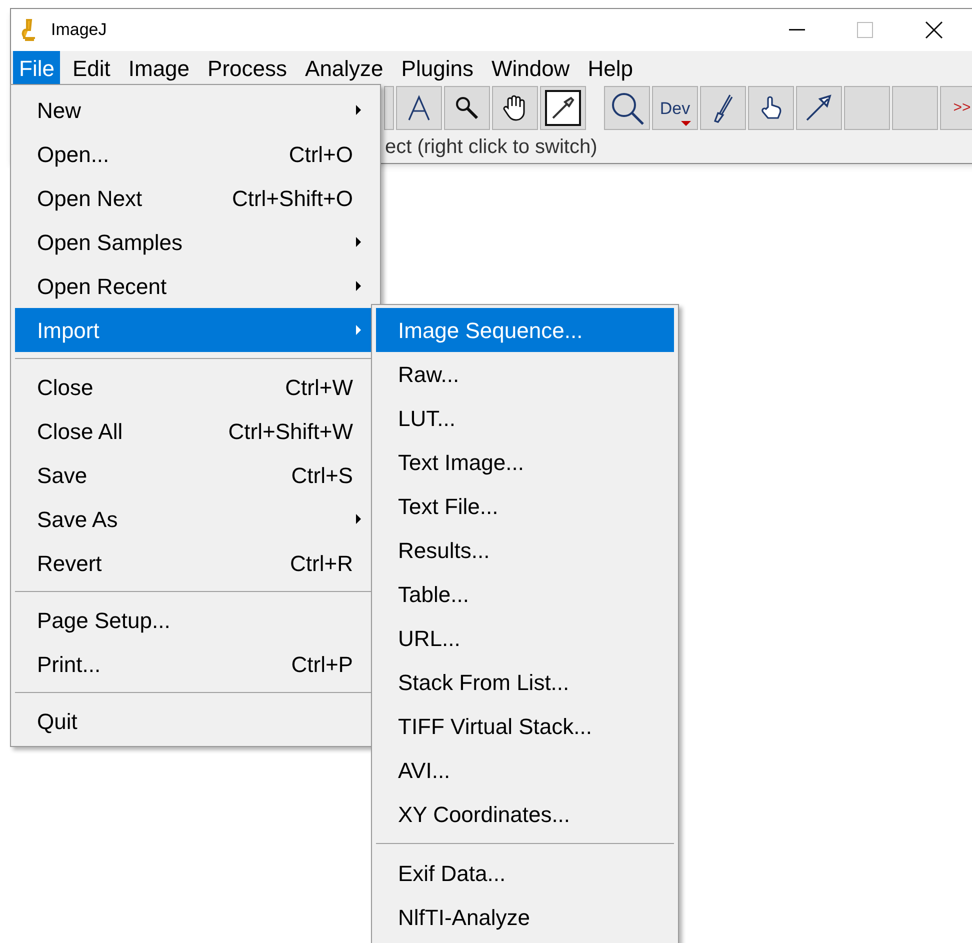  Describe the element at coordinates (195, 198) in the screenshot. I see `menu-item: Open Next Ctrl+Shift+O` at that location.